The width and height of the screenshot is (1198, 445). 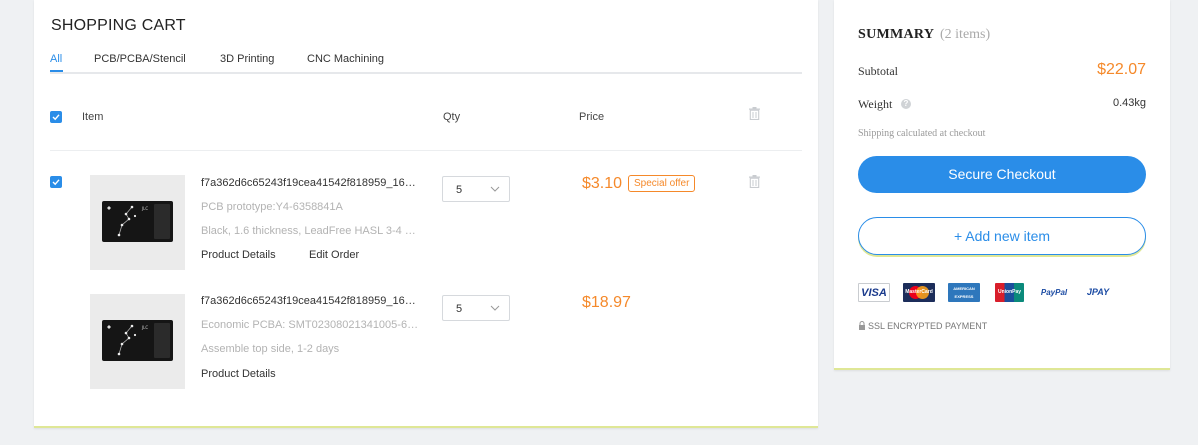 I want to click on item-1-thumbnail: JLC, so click(x=137, y=222).